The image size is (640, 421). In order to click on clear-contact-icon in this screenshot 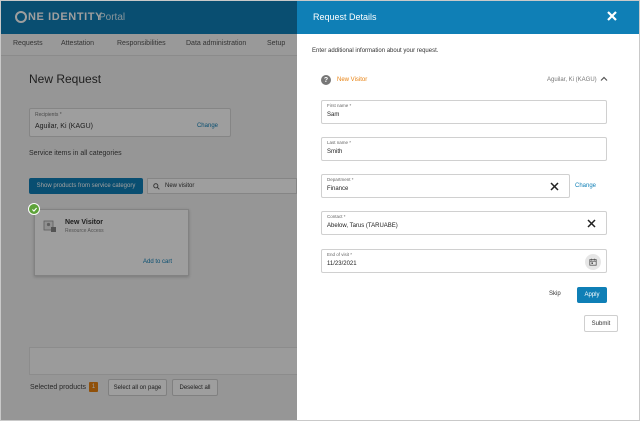, I will do `click(591, 223)`.